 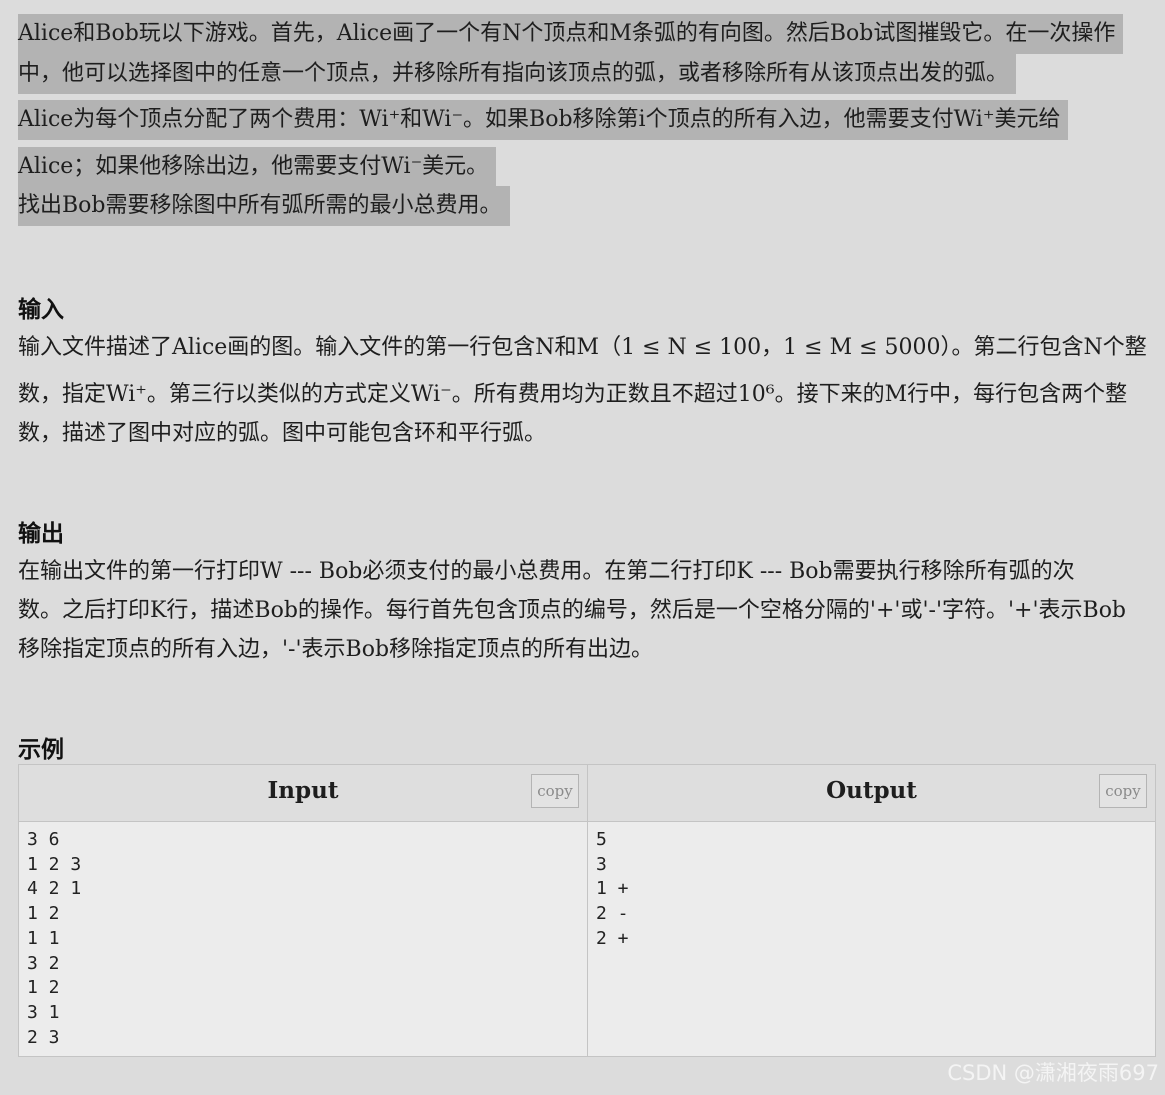 I want to click on input-column-title: Input, so click(x=303, y=790).